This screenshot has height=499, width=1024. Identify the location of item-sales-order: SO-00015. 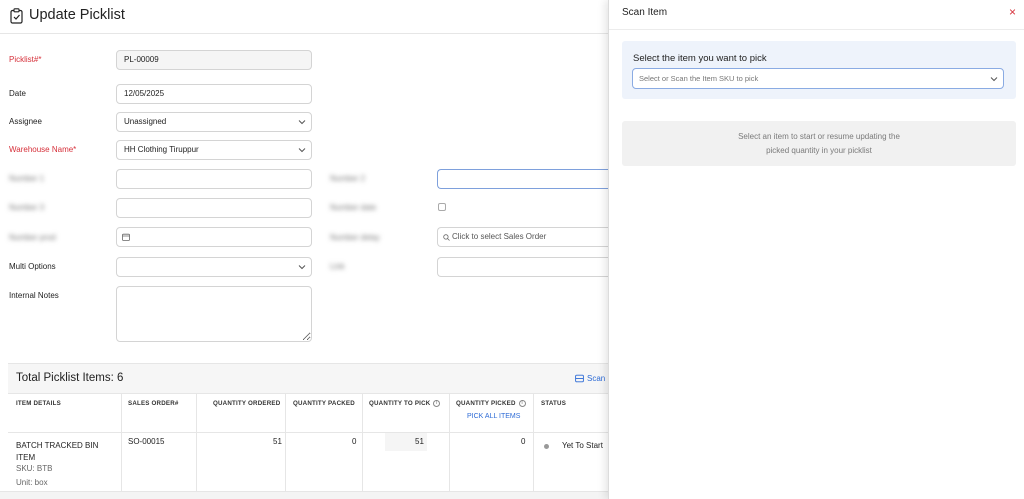
(146, 441).